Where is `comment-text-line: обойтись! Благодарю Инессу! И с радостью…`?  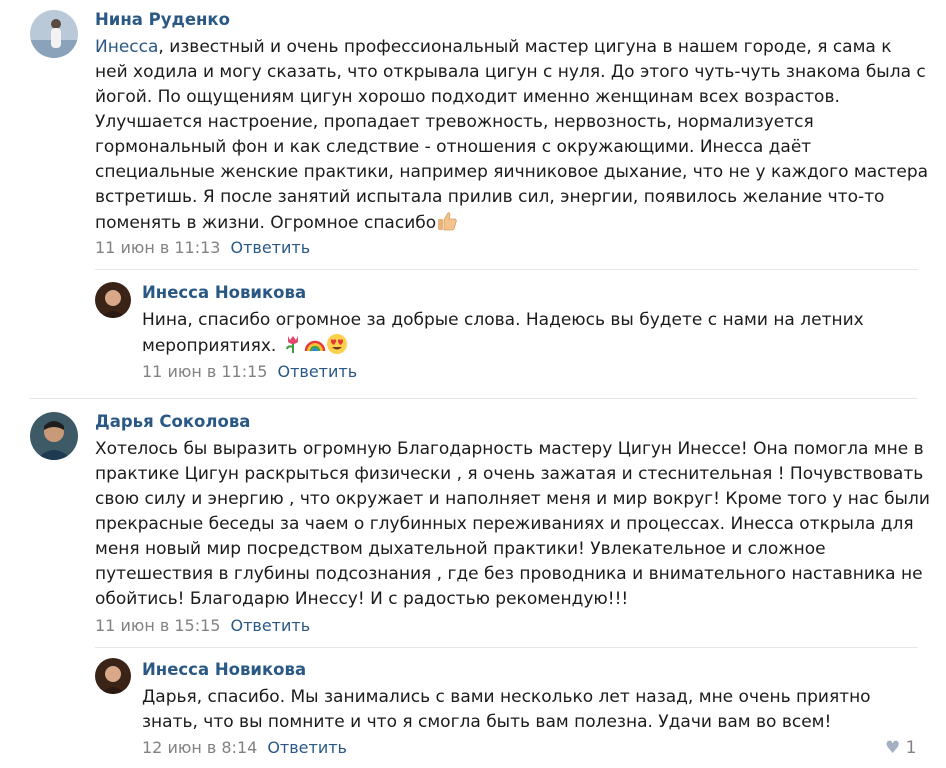 comment-text-line: обойтись! Благодарю Инессу! И с радостью… is located at coordinates (362, 599).